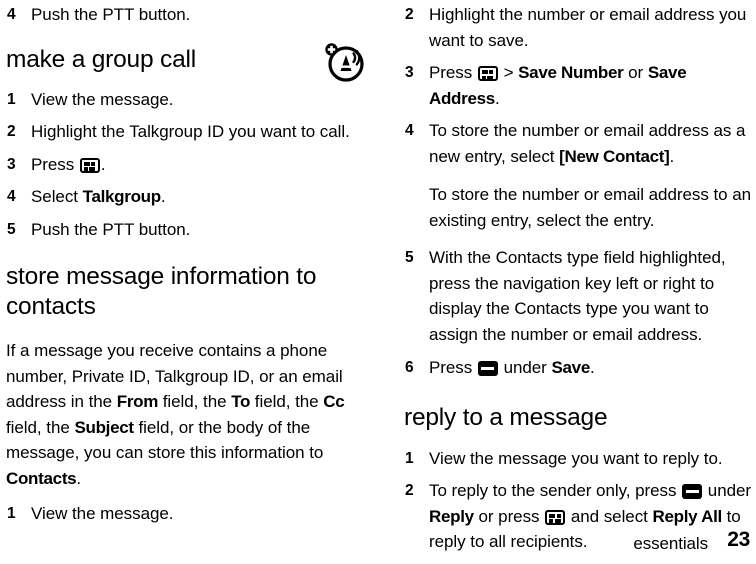 The width and height of the screenshot is (756, 564). What do you see at coordinates (79, 478) in the screenshot?
I see `intro-part-6: .` at bounding box center [79, 478].